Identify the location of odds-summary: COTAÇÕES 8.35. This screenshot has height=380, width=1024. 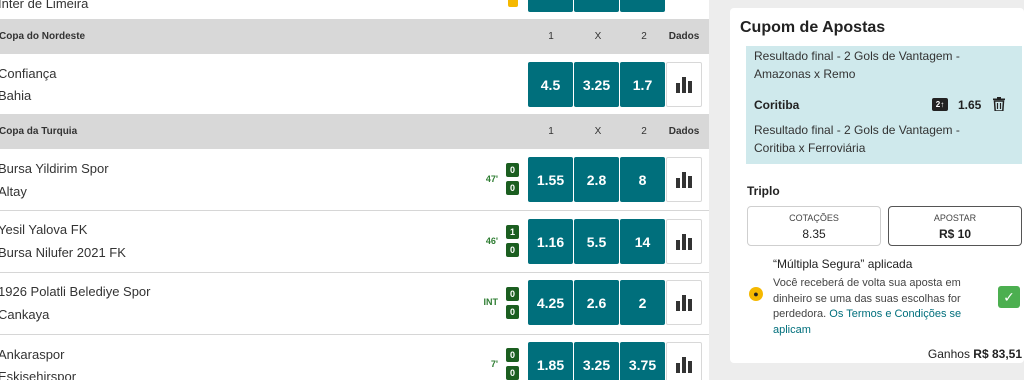
(814, 226).